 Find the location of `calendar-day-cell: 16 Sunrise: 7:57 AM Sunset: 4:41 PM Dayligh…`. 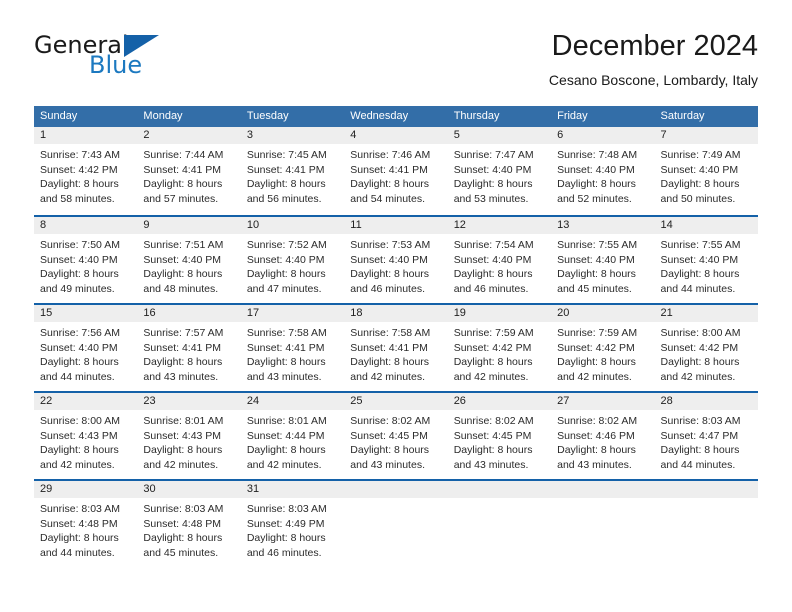

calendar-day-cell: 16 Sunrise: 7:57 AM Sunset: 4:41 PM Dayligh… is located at coordinates (189, 348).